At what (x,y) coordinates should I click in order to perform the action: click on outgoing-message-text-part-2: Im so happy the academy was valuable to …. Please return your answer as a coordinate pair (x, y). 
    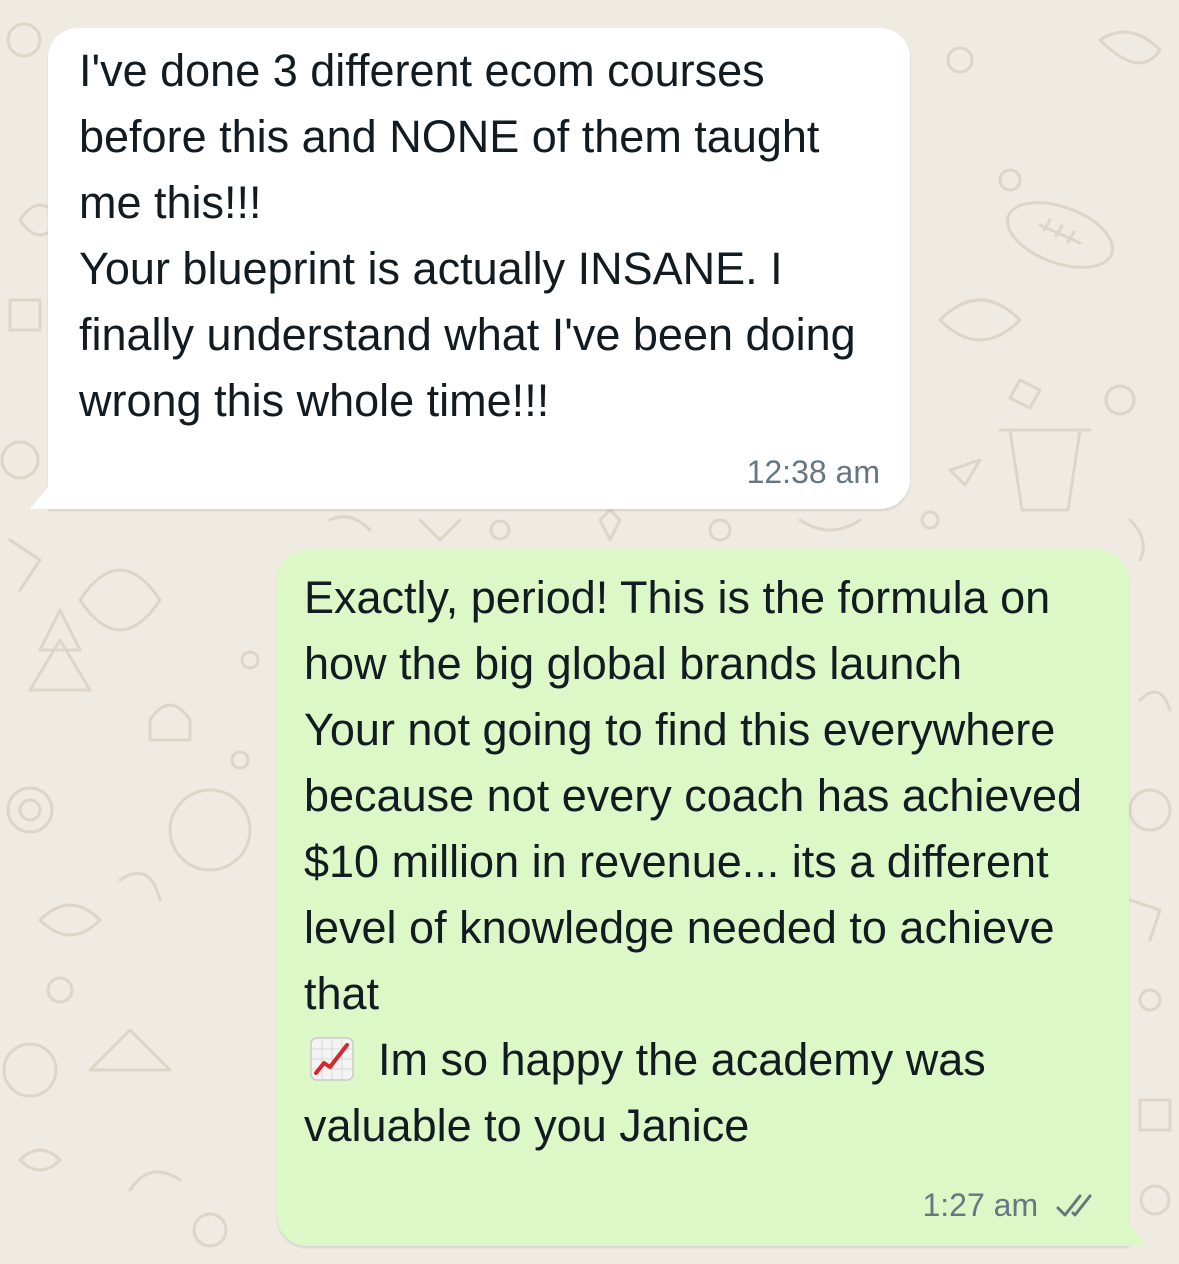
    Looking at the image, I should click on (645, 1092).